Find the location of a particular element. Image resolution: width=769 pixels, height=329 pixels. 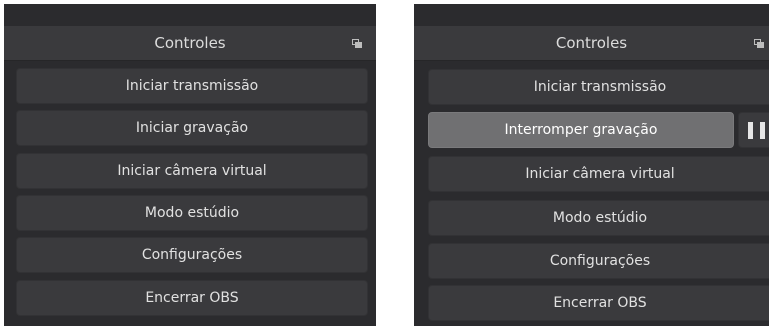

pause-recording-button is located at coordinates (753, 130).